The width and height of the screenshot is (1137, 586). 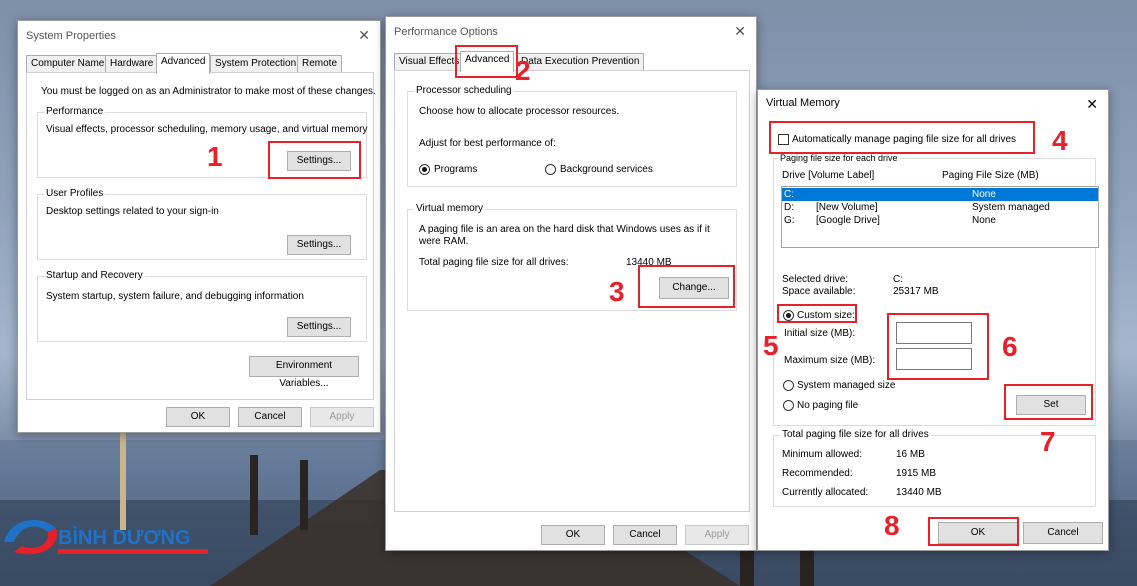 I want to click on drive-label: [Google Drive], so click(x=848, y=220).